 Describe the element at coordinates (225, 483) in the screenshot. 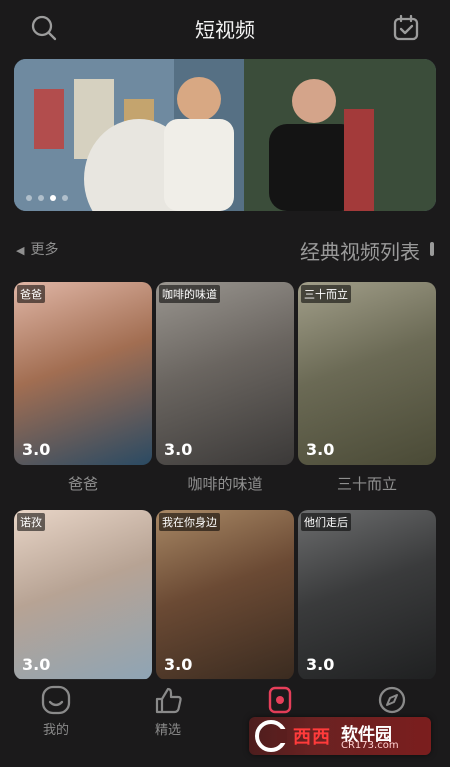

I see `video-caption: 咖啡的味道` at that location.